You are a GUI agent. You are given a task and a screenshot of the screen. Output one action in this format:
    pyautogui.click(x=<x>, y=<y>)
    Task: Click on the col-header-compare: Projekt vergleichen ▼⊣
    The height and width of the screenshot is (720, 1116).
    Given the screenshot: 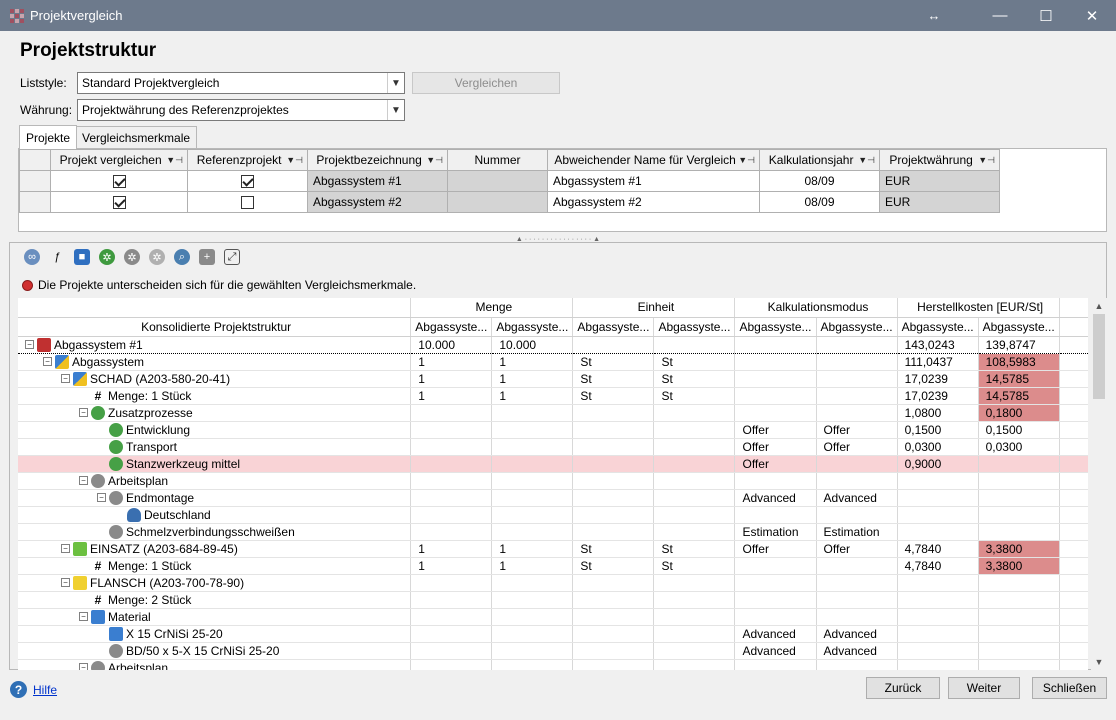 What is the action you would take?
    pyautogui.click(x=119, y=160)
    